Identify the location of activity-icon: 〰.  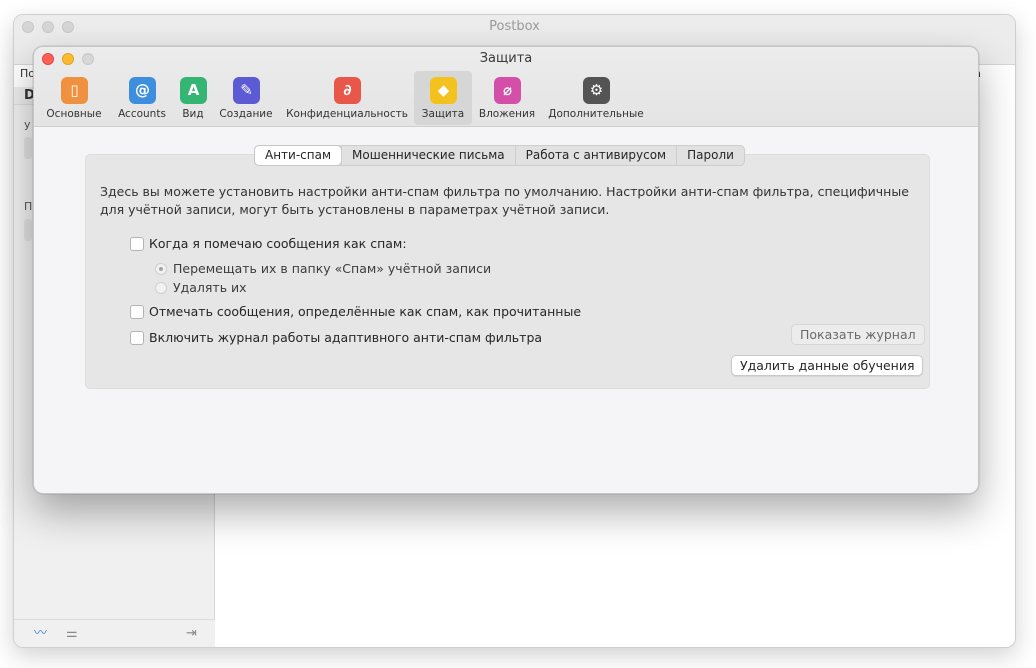
(40, 631).